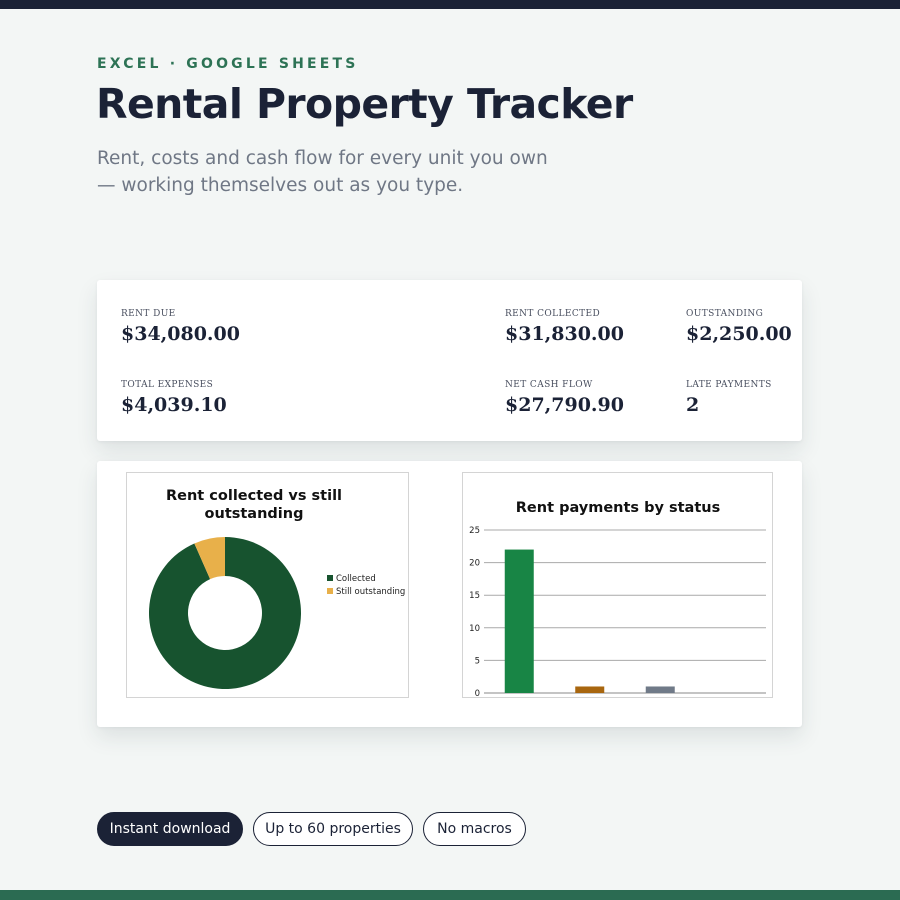  I want to click on page-title: Rental Property Tracker, so click(364, 104).